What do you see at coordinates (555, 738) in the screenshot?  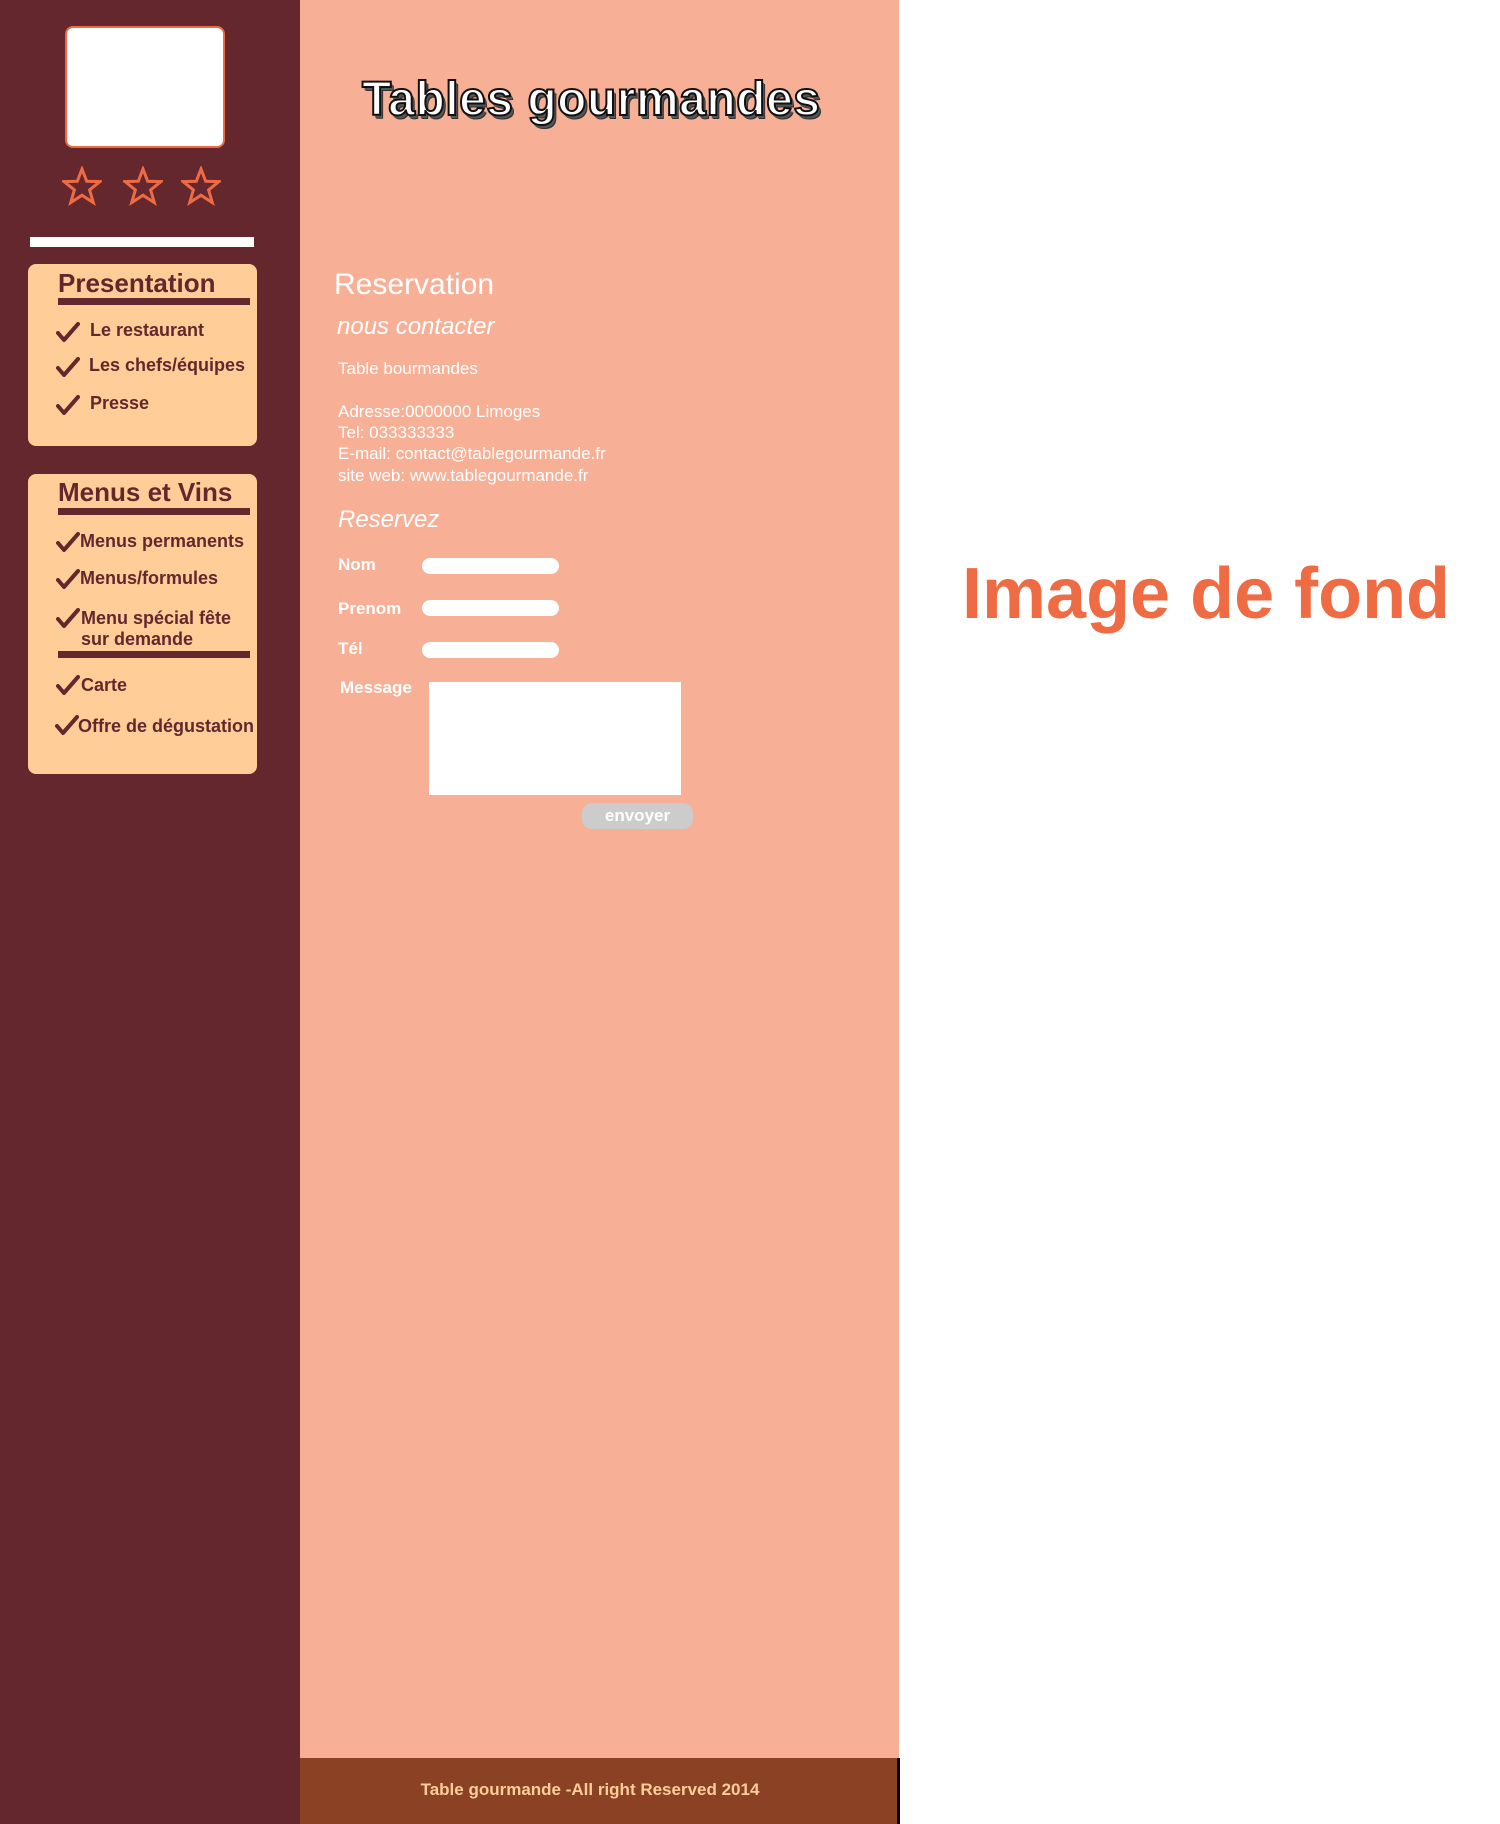 I see `message-field` at bounding box center [555, 738].